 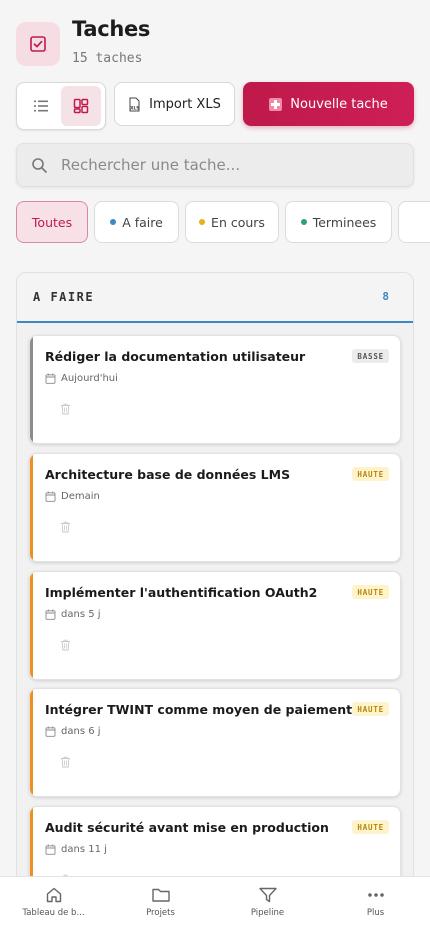 I want to click on search-input, so click(x=231, y=165).